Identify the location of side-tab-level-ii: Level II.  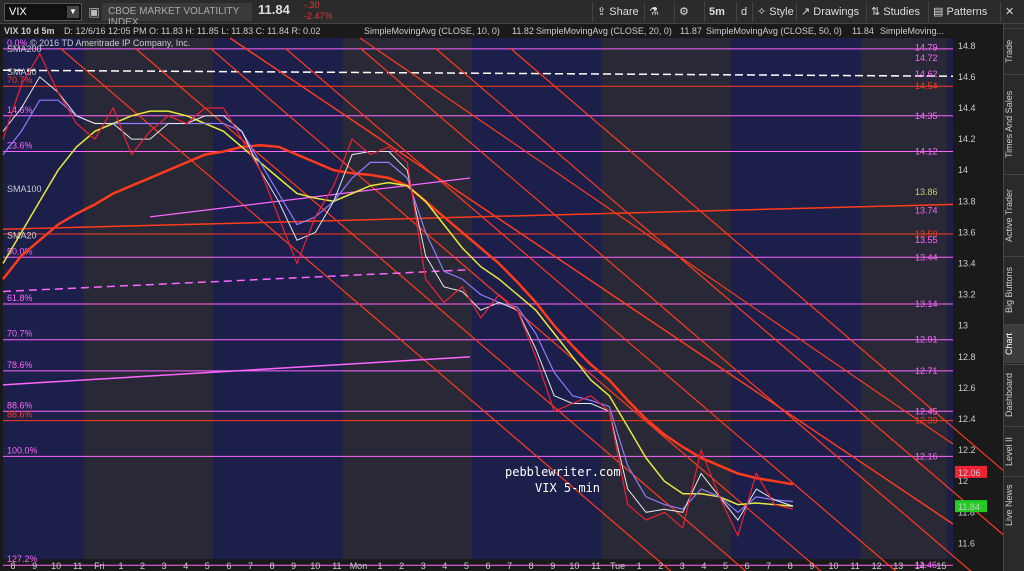
(1014, 450).